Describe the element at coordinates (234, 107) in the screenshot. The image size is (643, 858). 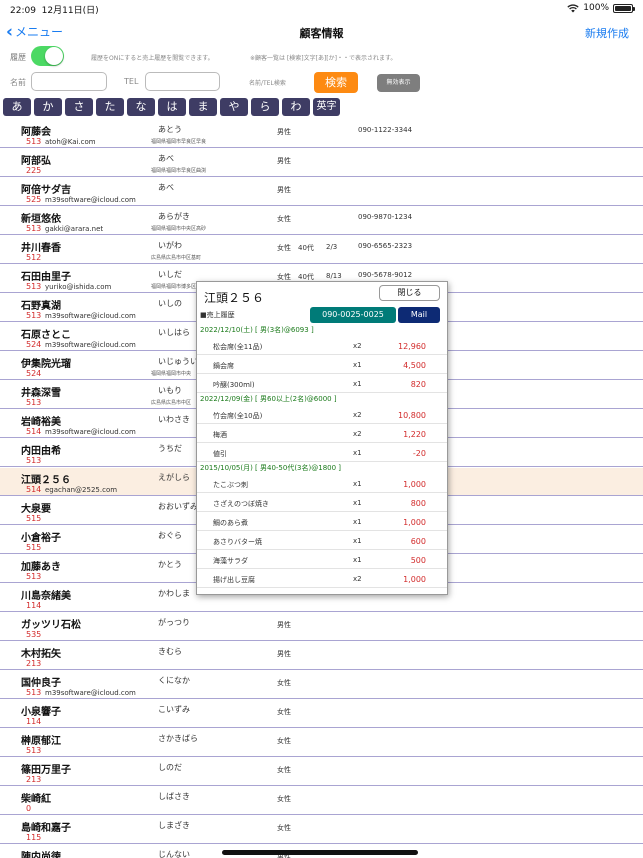
I see `tab-kana-ya: や` at that location.